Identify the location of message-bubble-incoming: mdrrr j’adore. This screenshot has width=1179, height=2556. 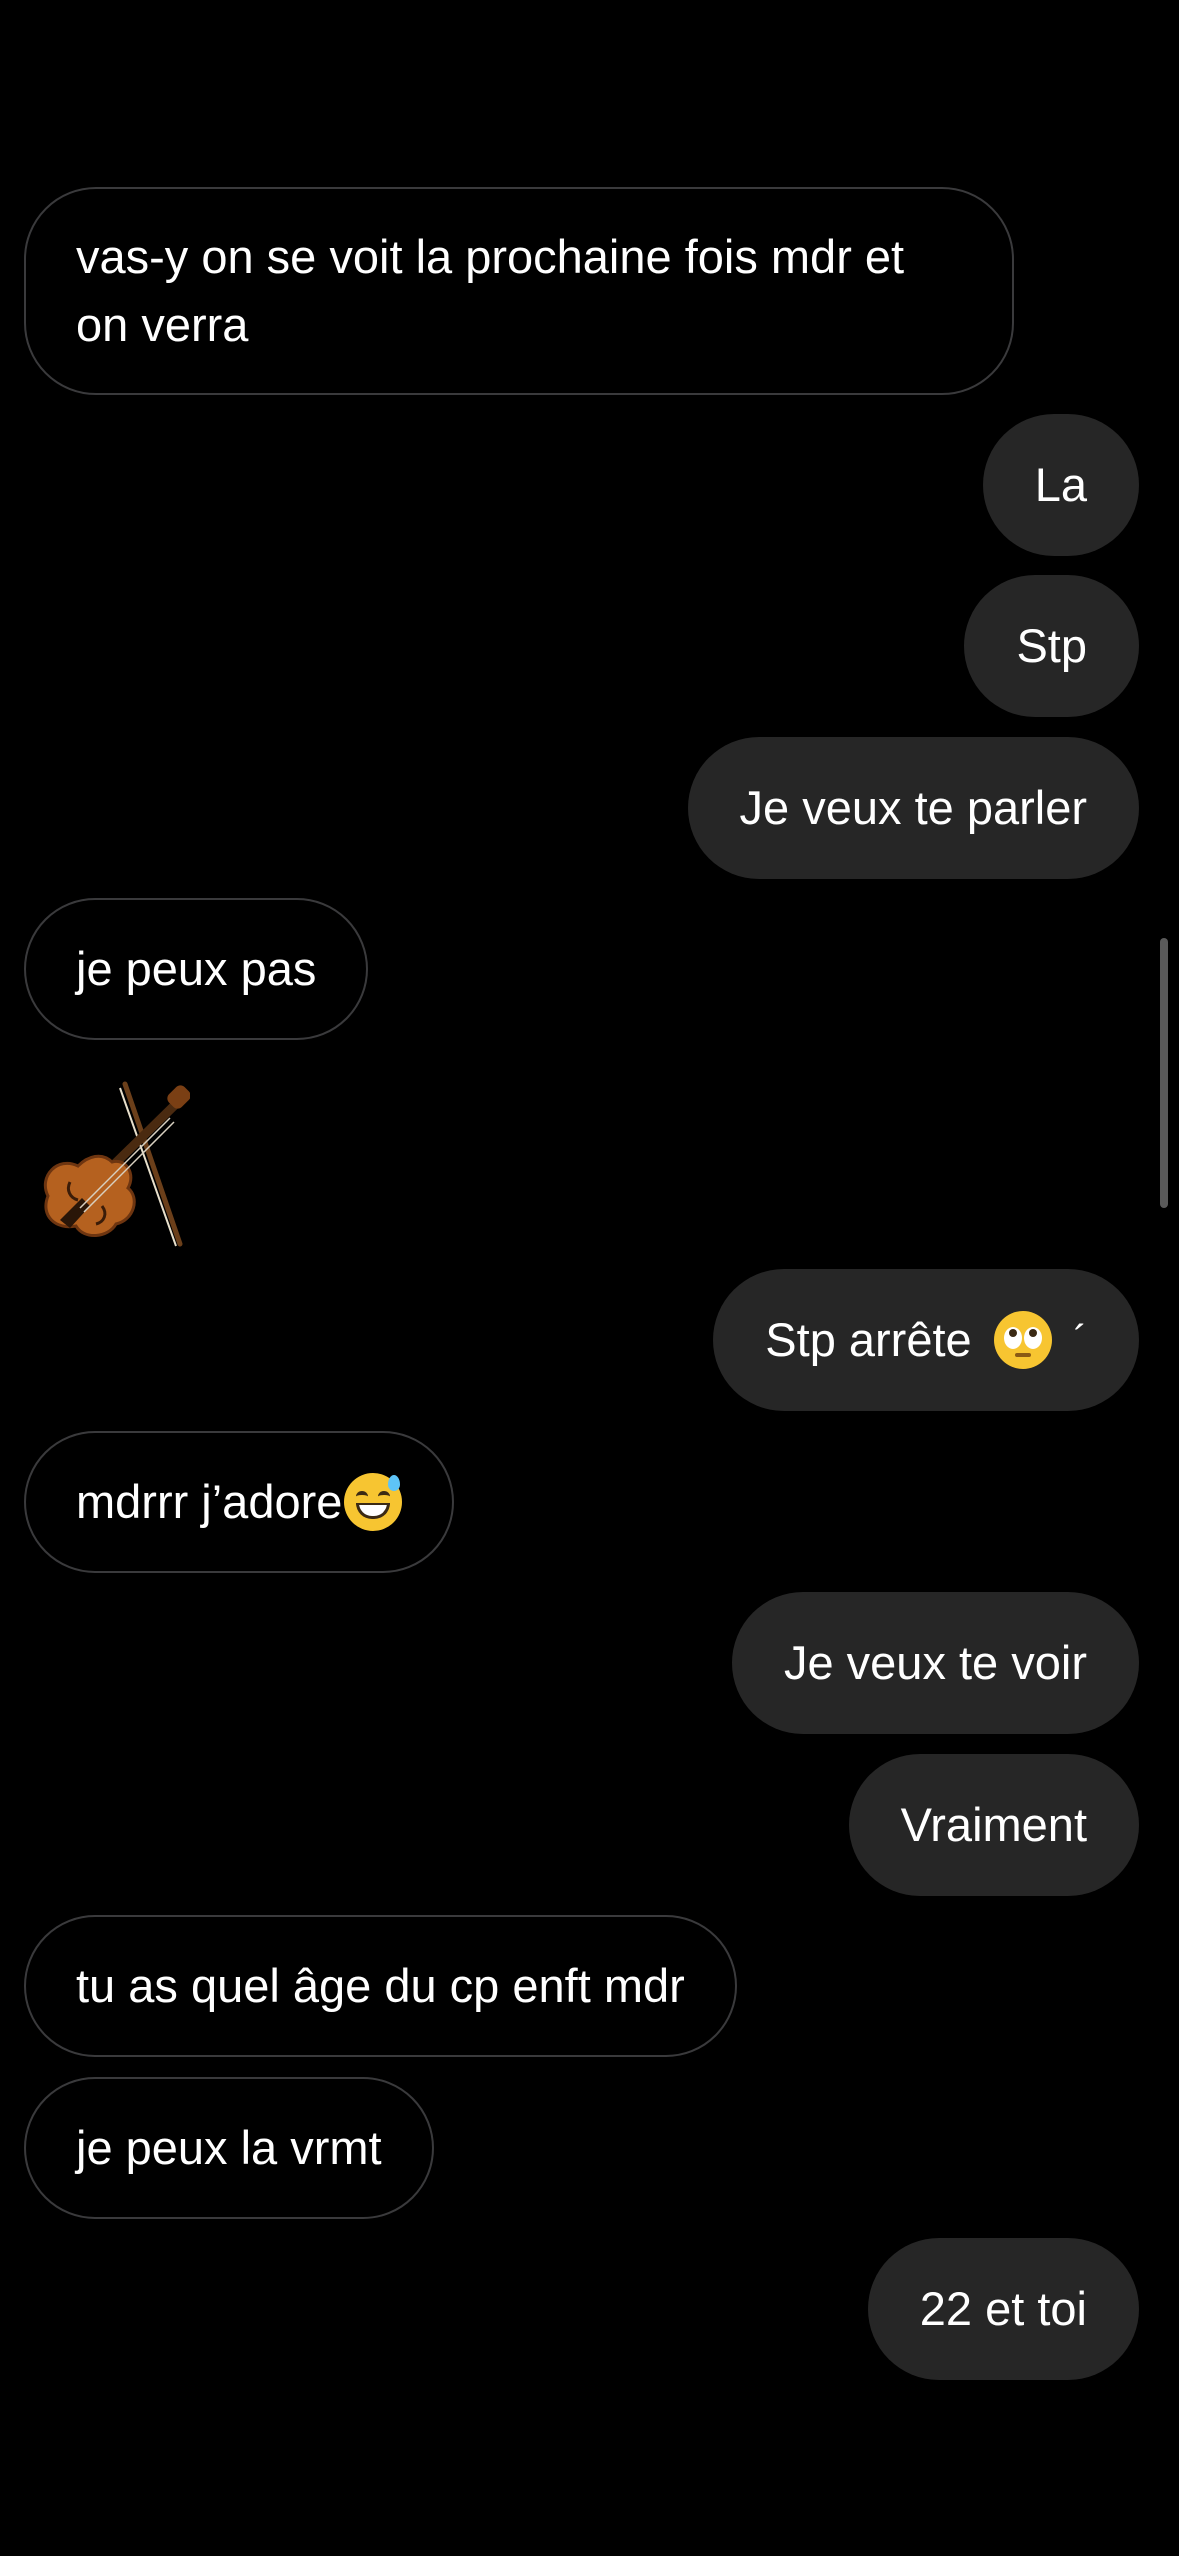
(239, 1502).